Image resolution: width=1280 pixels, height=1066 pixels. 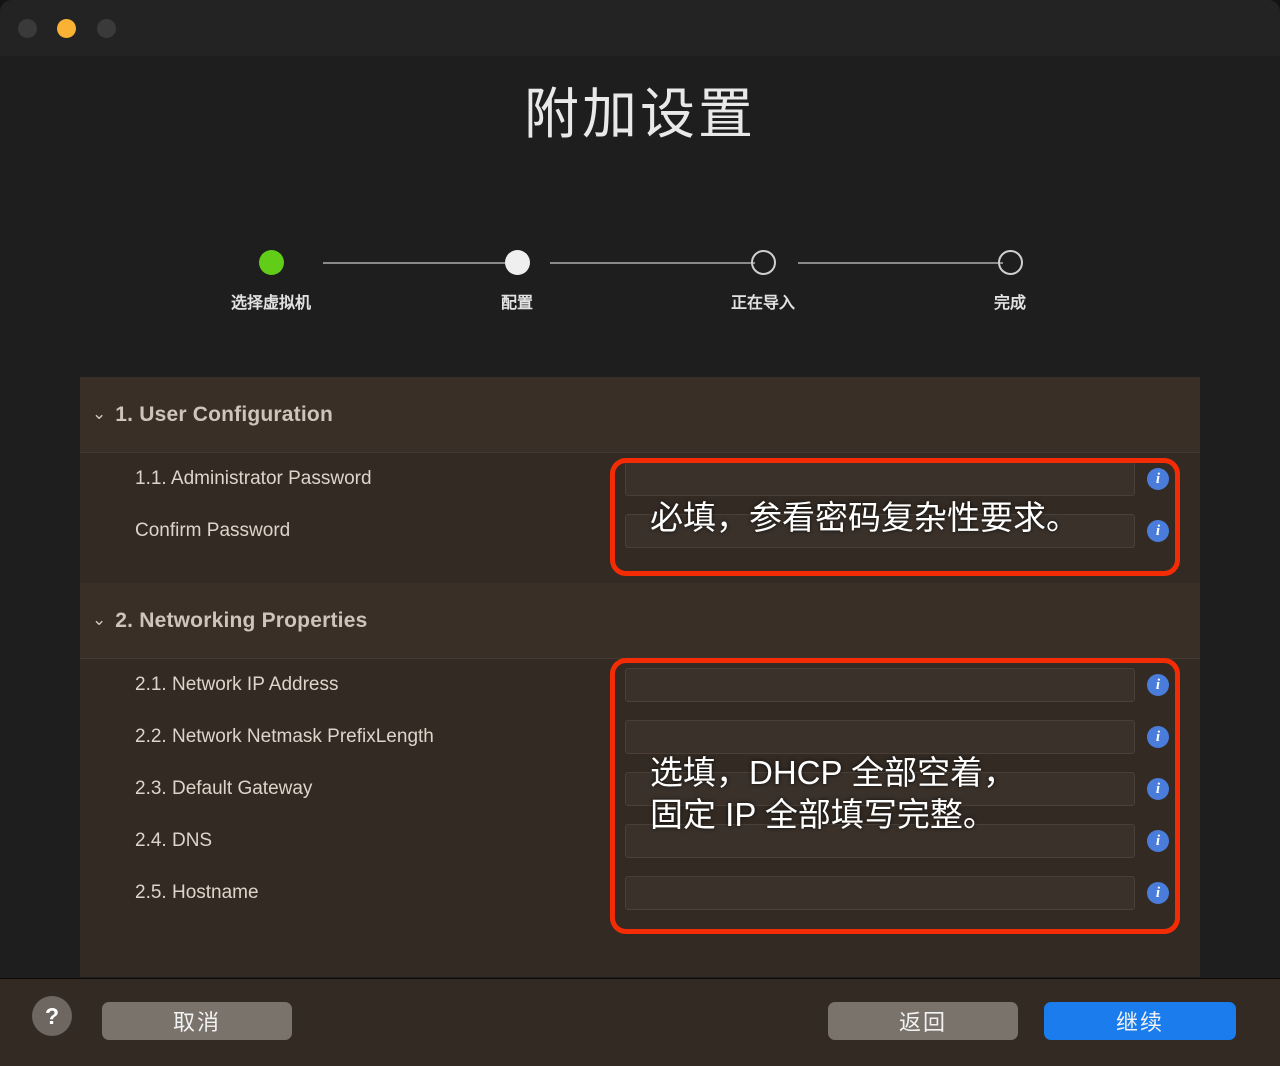 I want to click on progress-stepper: 选择虚拟机 配置 正在导入 完成, so click(x=640, y=285).